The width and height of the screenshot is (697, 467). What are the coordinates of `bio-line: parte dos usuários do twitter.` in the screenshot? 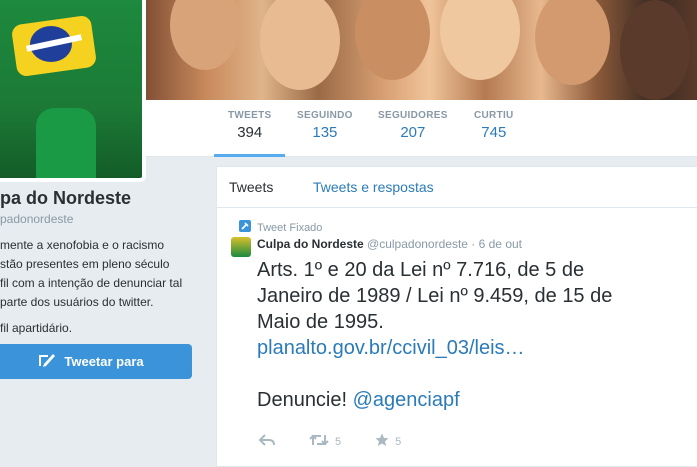 It's located at (77, 302).